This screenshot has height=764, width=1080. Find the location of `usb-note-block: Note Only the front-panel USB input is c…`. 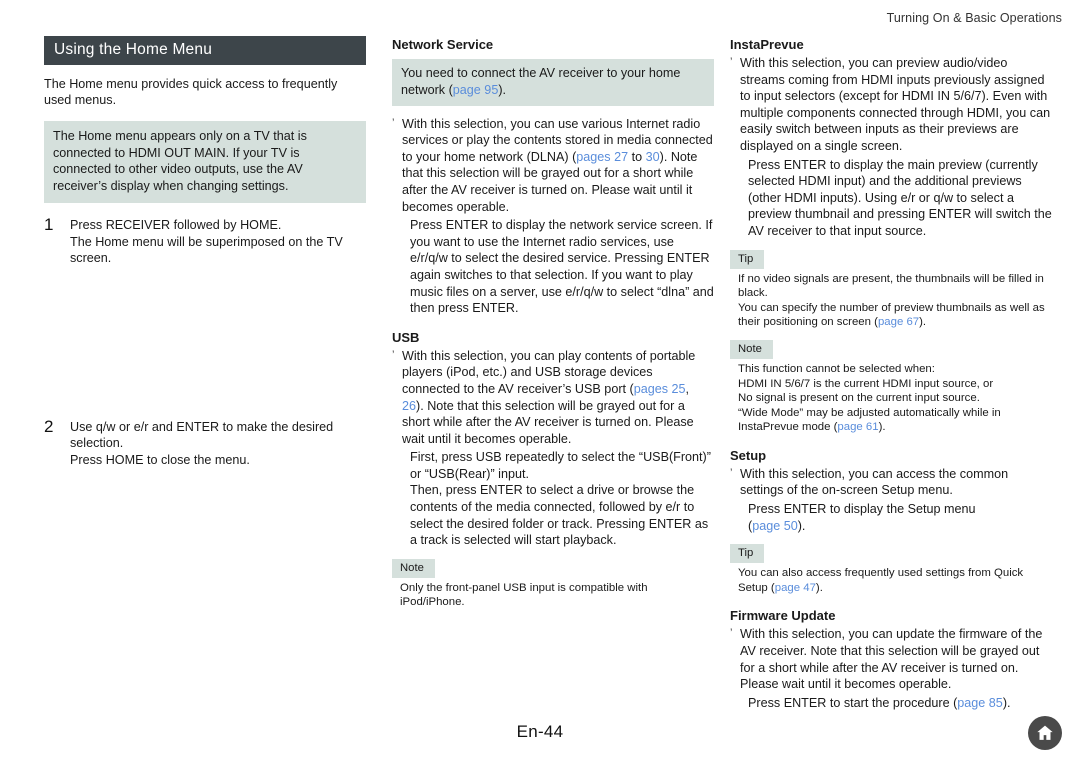

usb-note-block: Note Only the front-panel USB input is c… is located at coordinates (553, 584).